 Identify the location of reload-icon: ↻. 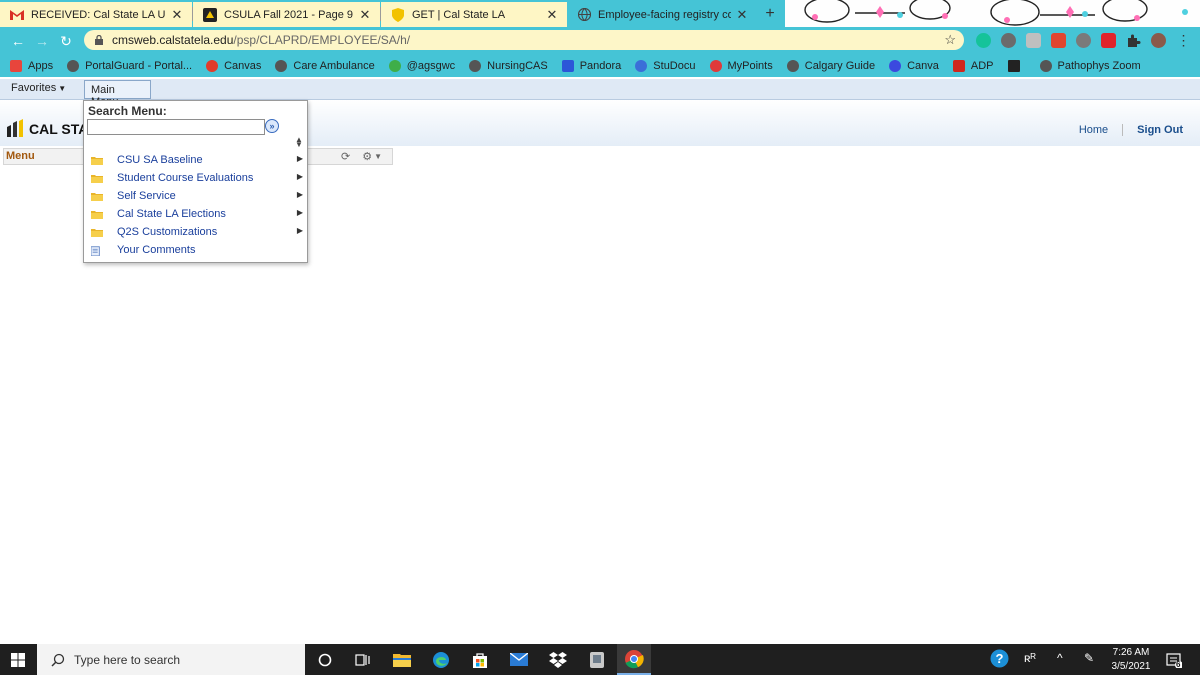
(66, 41).